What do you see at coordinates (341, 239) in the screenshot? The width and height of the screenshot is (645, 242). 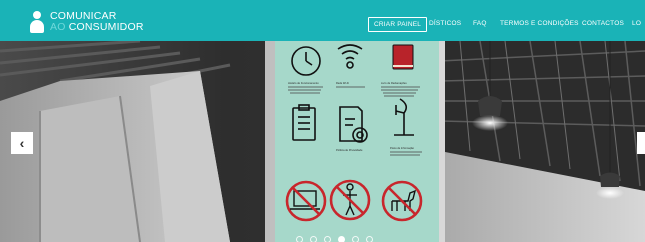 I see `slider-dot-4-active` at bounding box center [341, 239].